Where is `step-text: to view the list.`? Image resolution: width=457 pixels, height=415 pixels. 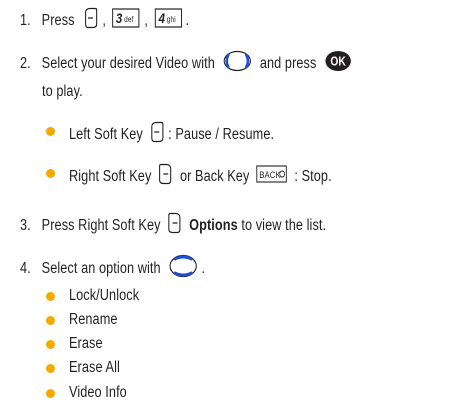
step-text: to view the list. is located at coordinates (284, 225).